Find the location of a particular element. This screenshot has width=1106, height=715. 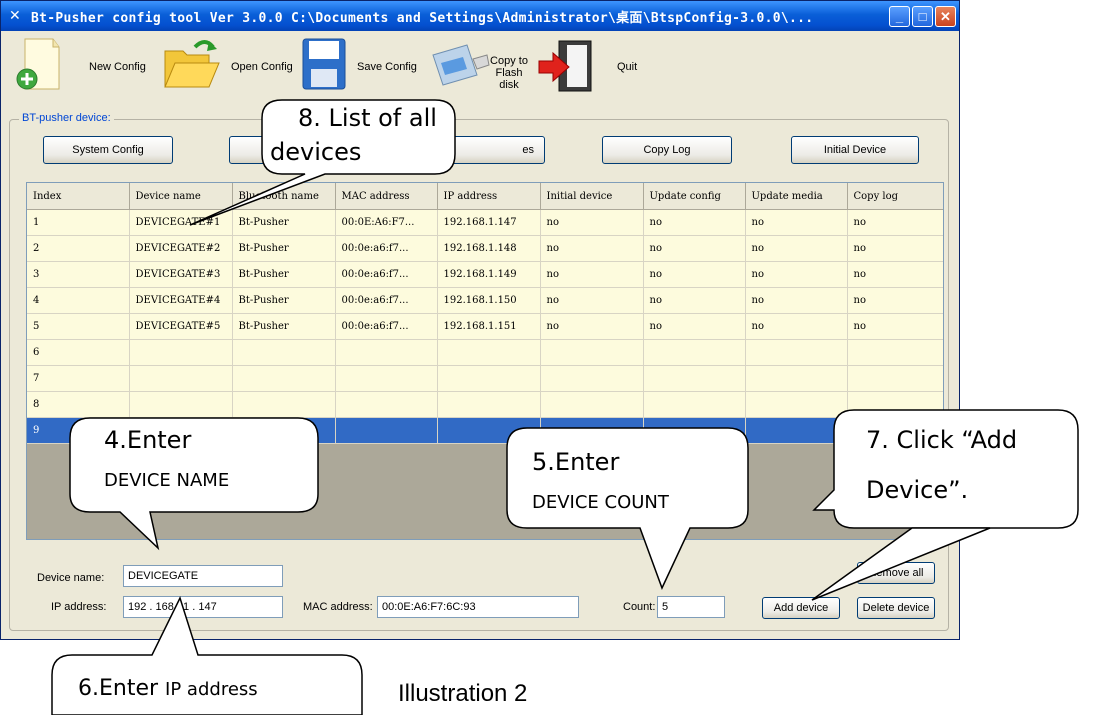

callout-5-line1: 5.Enter is located at coordinates (576, 462).